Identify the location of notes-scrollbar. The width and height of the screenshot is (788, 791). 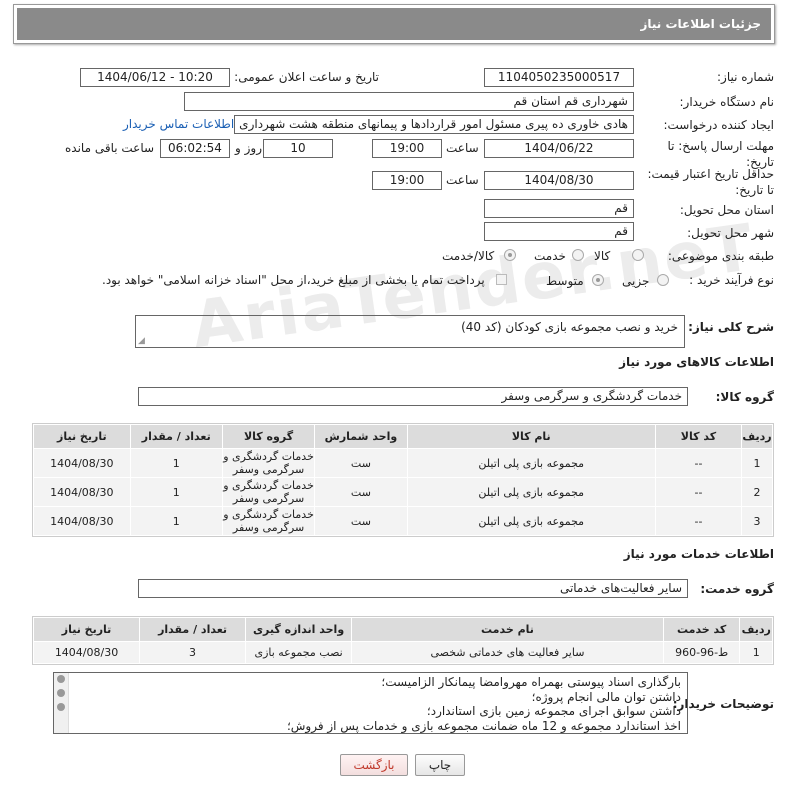
(61, 703).